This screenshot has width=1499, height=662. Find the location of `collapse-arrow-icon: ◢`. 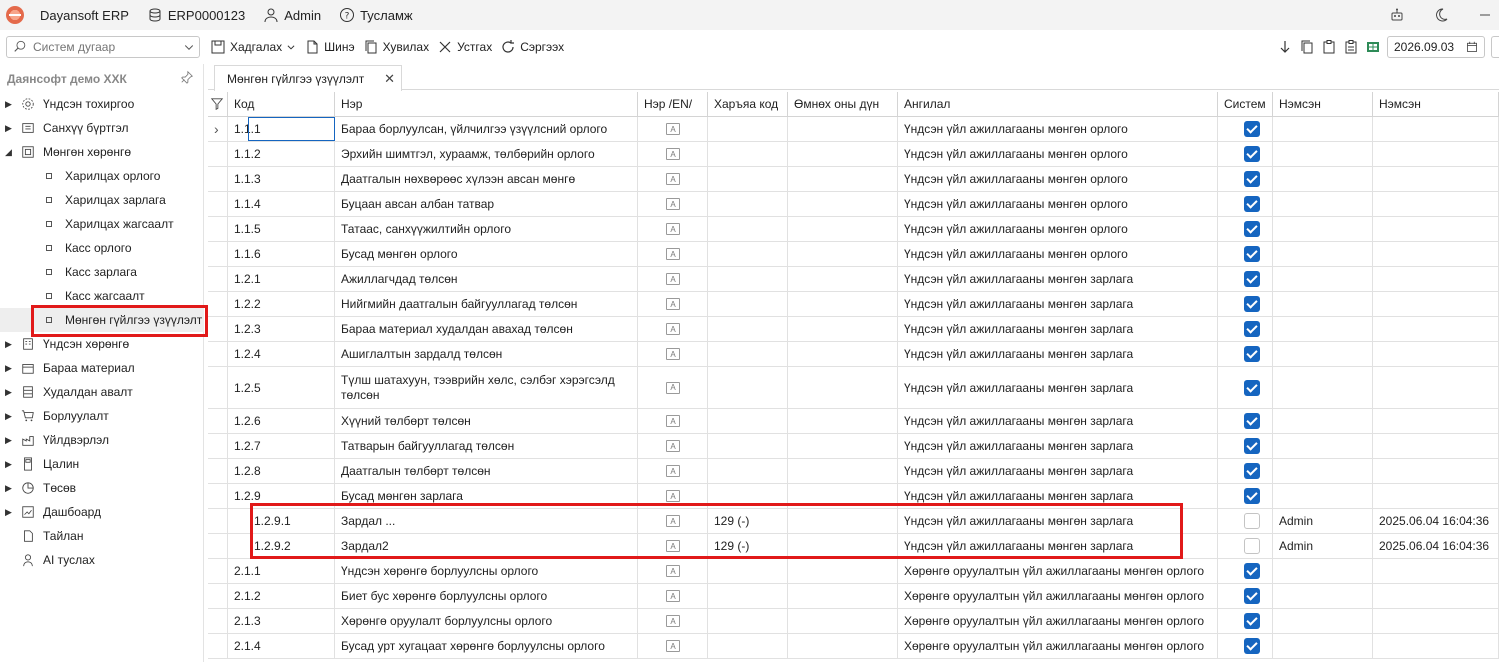

collapse-arrow-icon: ◢ is located at coordinates (9, 152).